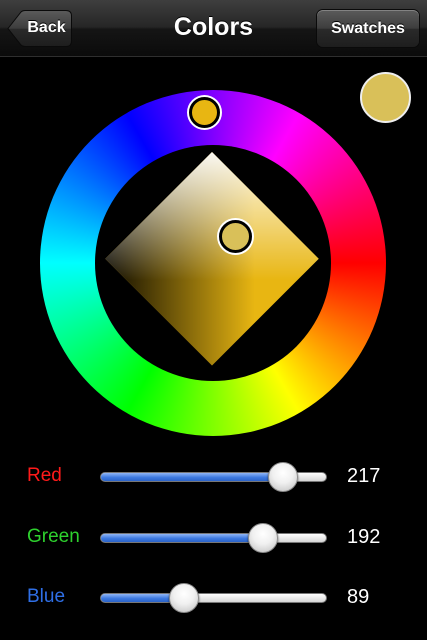 The image size is (427, 640). Describe the element at coordinates (44, 475) in the screenshot. I see `red-label: Red` at that location.